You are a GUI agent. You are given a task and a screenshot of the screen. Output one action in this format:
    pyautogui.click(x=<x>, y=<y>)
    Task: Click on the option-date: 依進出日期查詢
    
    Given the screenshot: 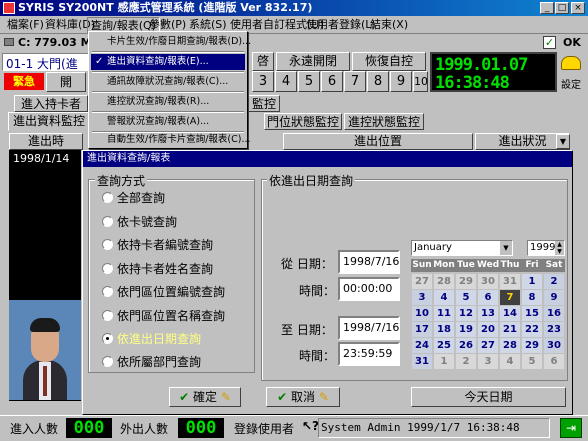 What is the action you would take?
    pyautogui.click(x=159, y=338)
    